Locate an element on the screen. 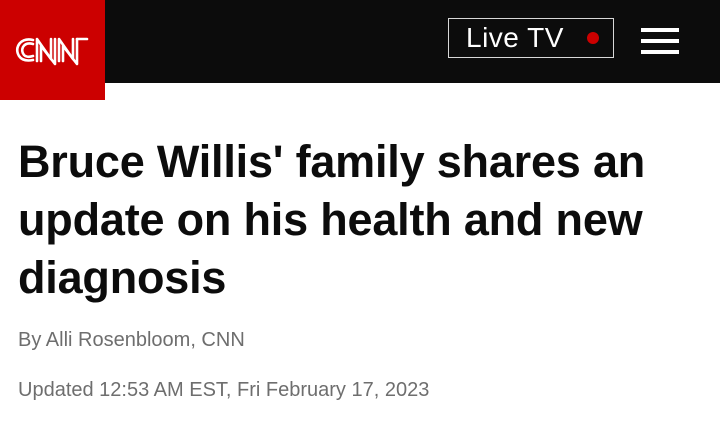 This screenshot has width=720, height=427. cnn-logo is located at coordinates (52, 50).